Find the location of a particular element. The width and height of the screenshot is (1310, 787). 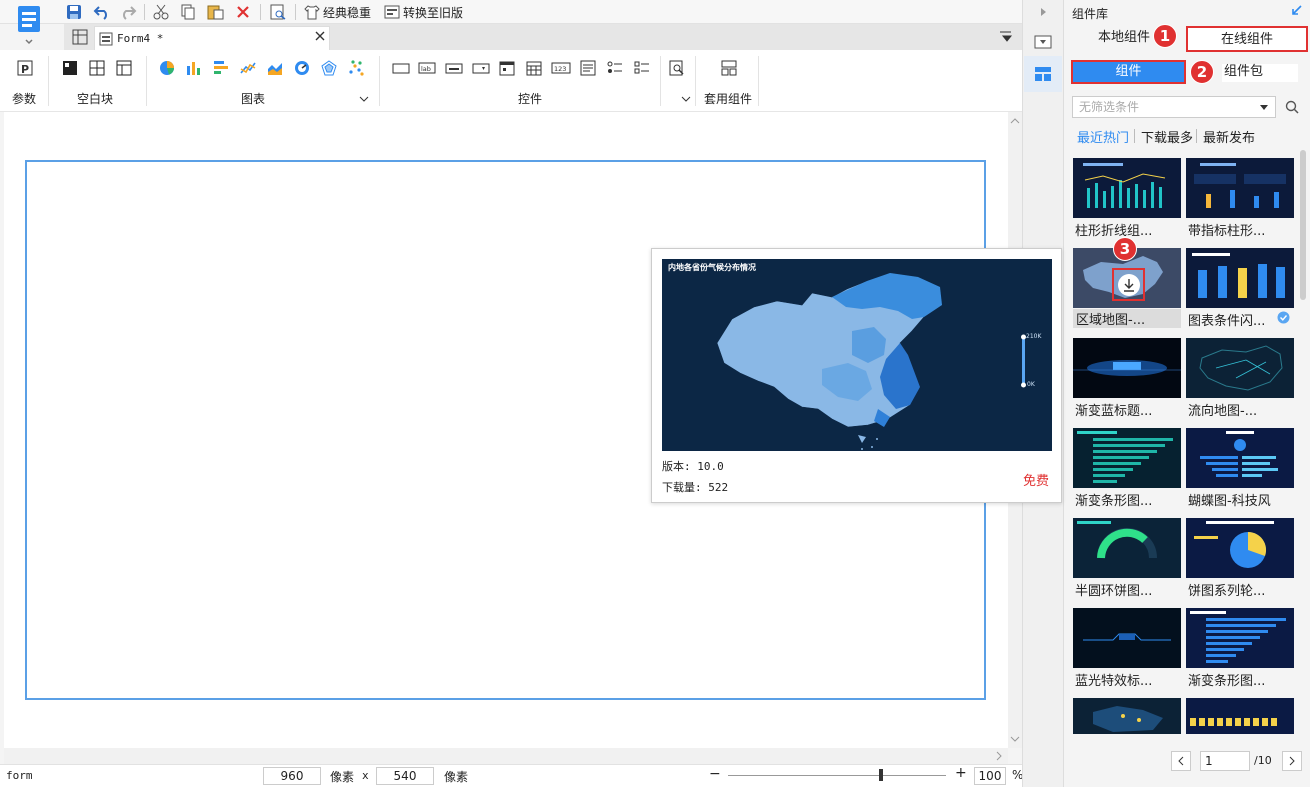

preview-map-title: 内地各省份气候分布情况 is located at coordinates (712, 267).